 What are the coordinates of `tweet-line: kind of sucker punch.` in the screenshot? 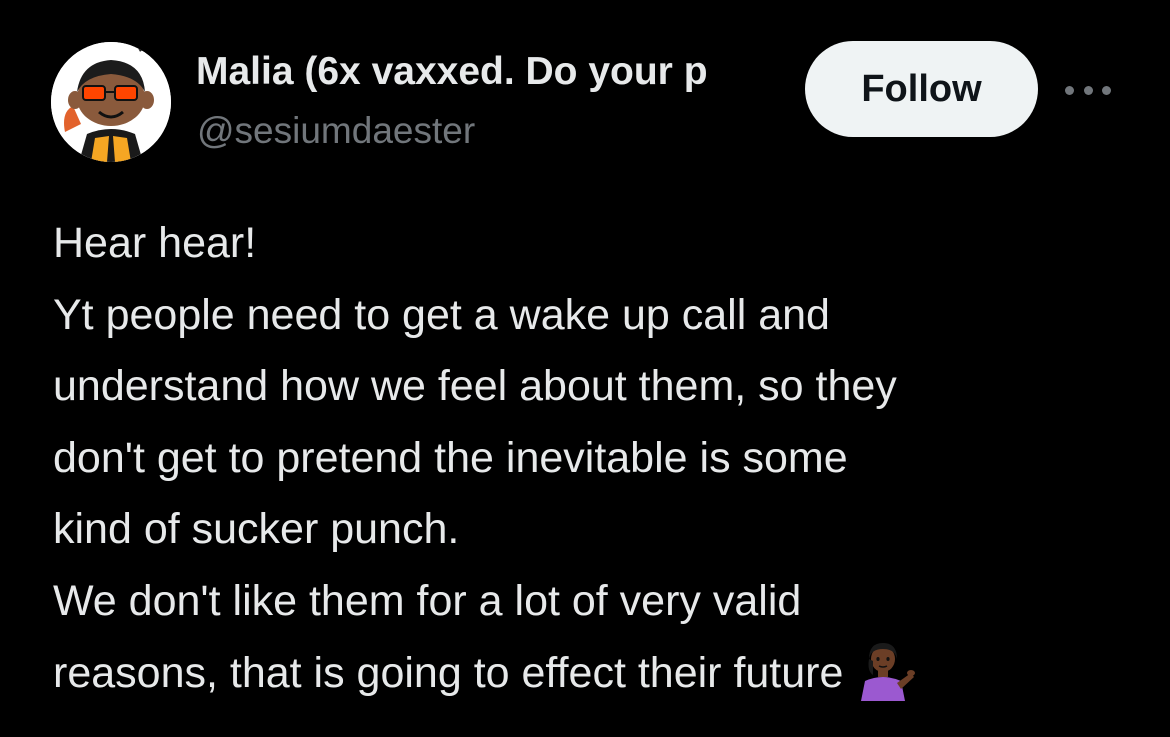 It's located at (256, 529).